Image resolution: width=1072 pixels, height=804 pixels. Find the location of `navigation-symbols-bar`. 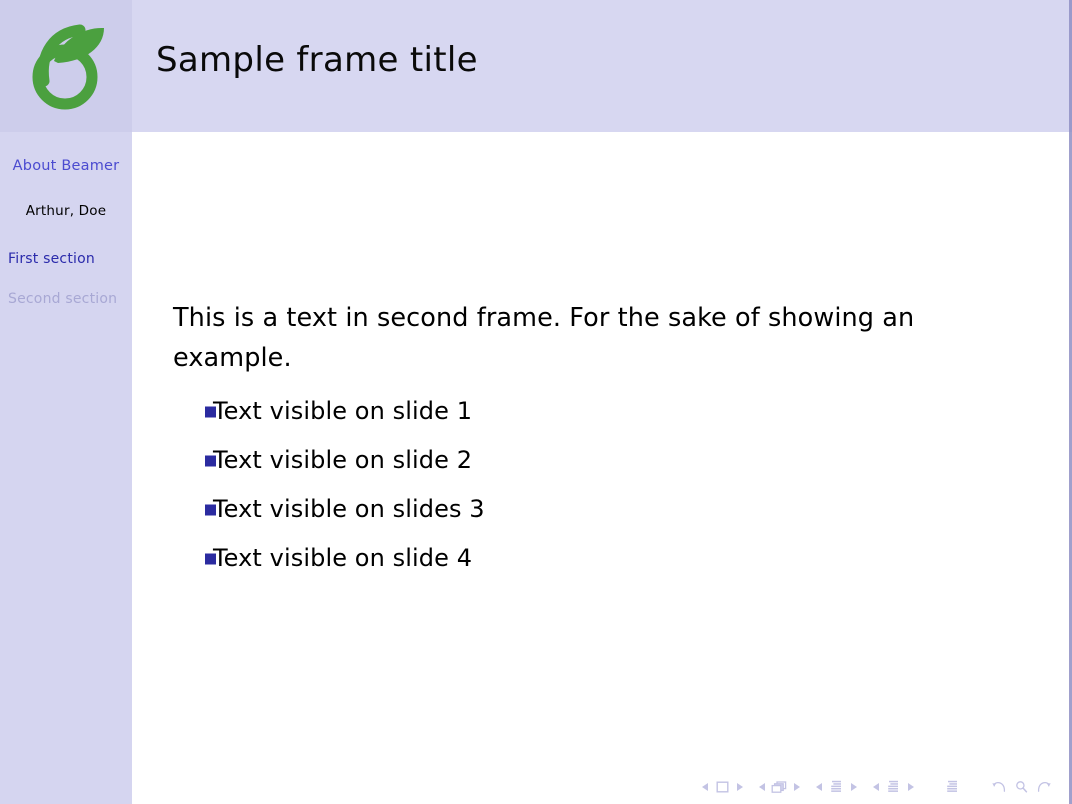

navigation-symbols-bar is located at coordinates (876, 787).